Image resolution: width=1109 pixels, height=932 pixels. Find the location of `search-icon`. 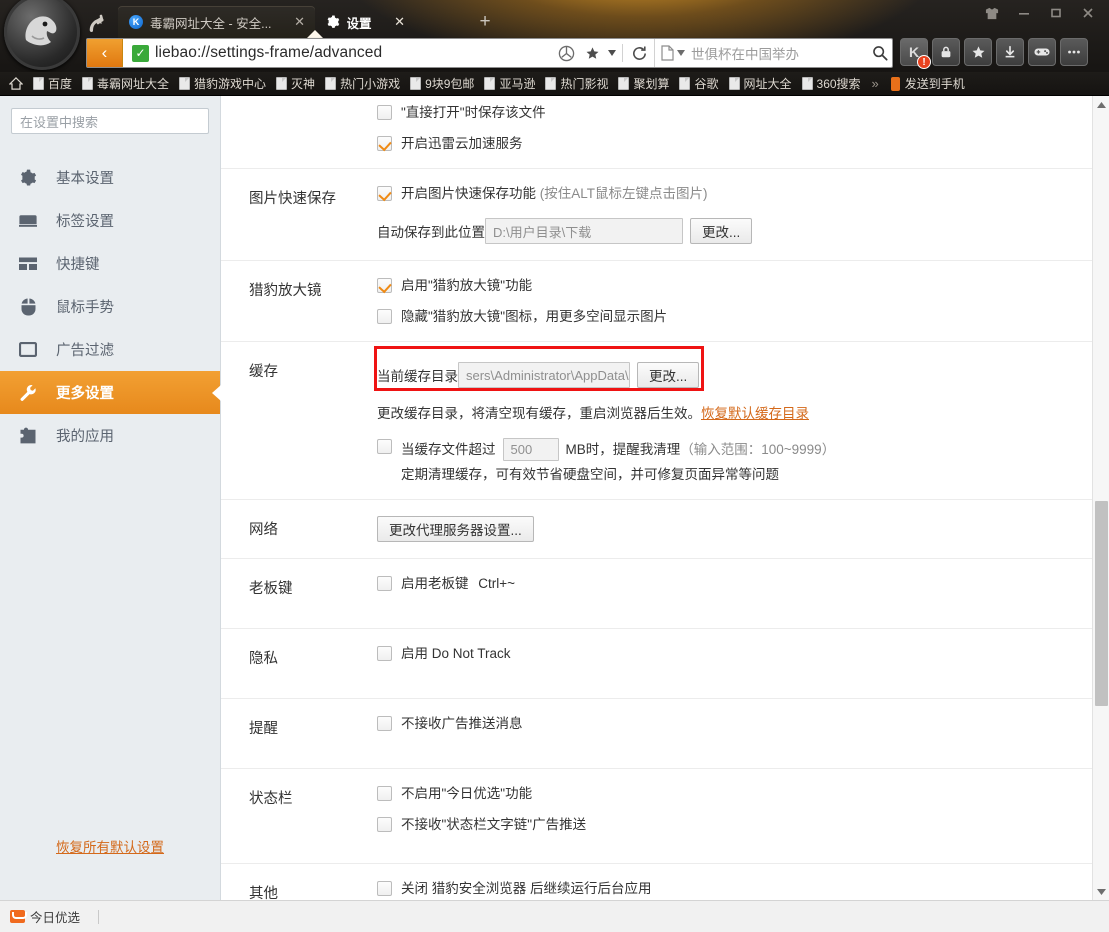

search-icon is located at coordinates (880, 53).